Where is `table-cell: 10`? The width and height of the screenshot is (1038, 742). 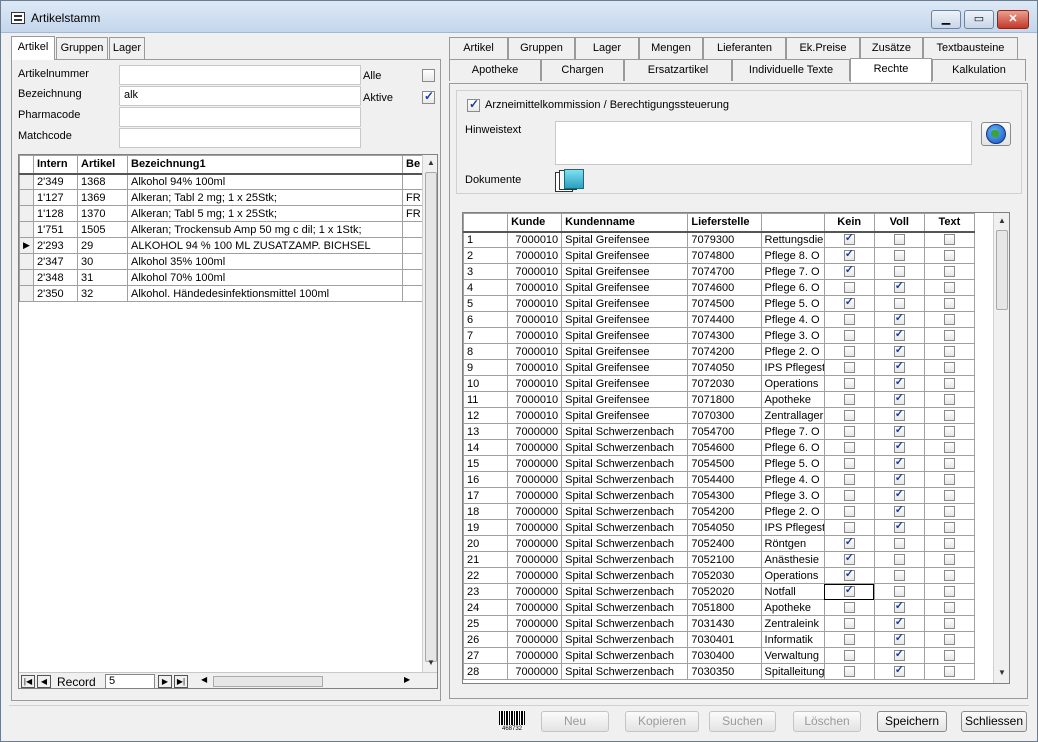 table-cell: 10 is located at coordinates (486, 383).